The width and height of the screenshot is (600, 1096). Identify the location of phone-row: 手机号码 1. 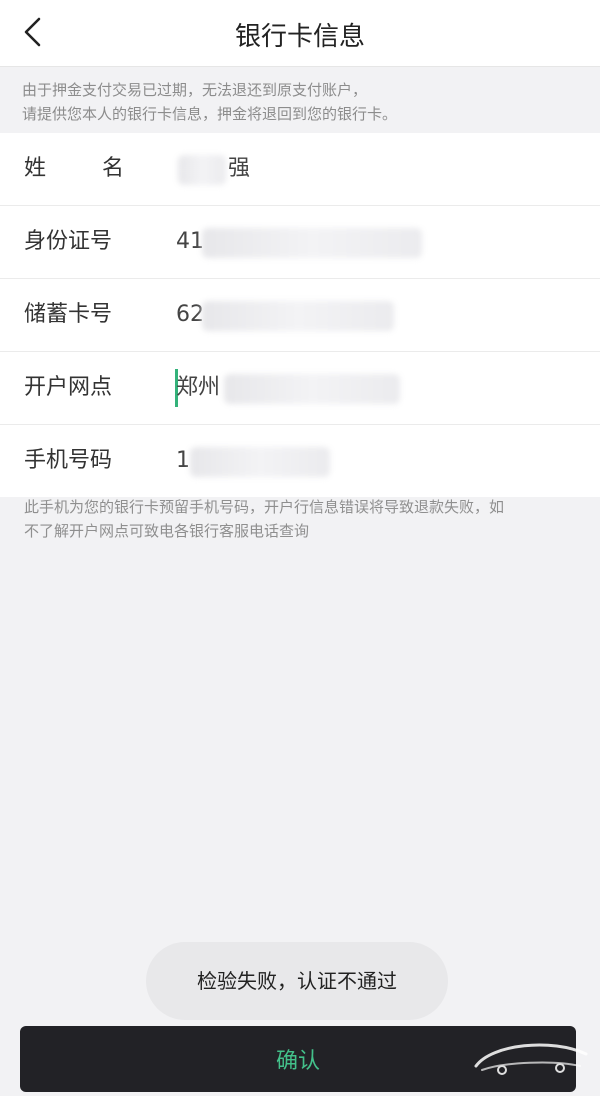
(300, 461).